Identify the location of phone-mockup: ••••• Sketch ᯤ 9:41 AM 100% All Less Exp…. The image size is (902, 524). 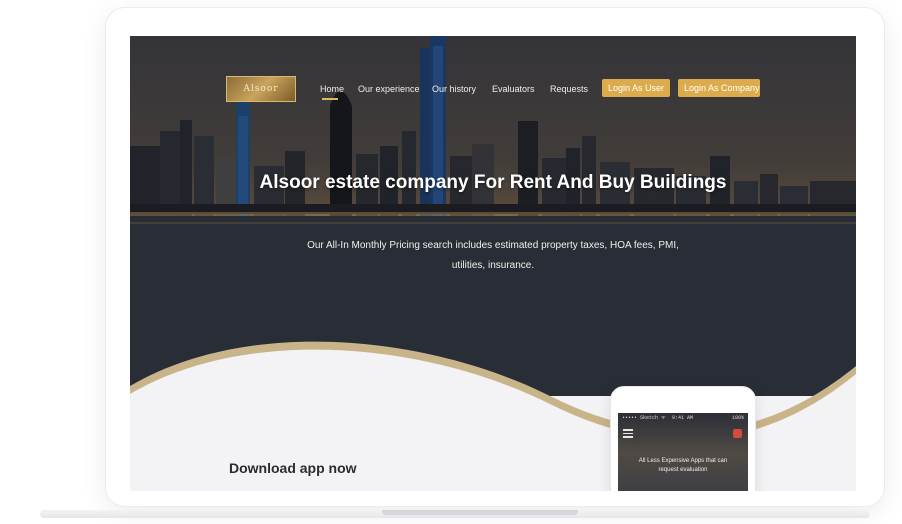
(683, 438).